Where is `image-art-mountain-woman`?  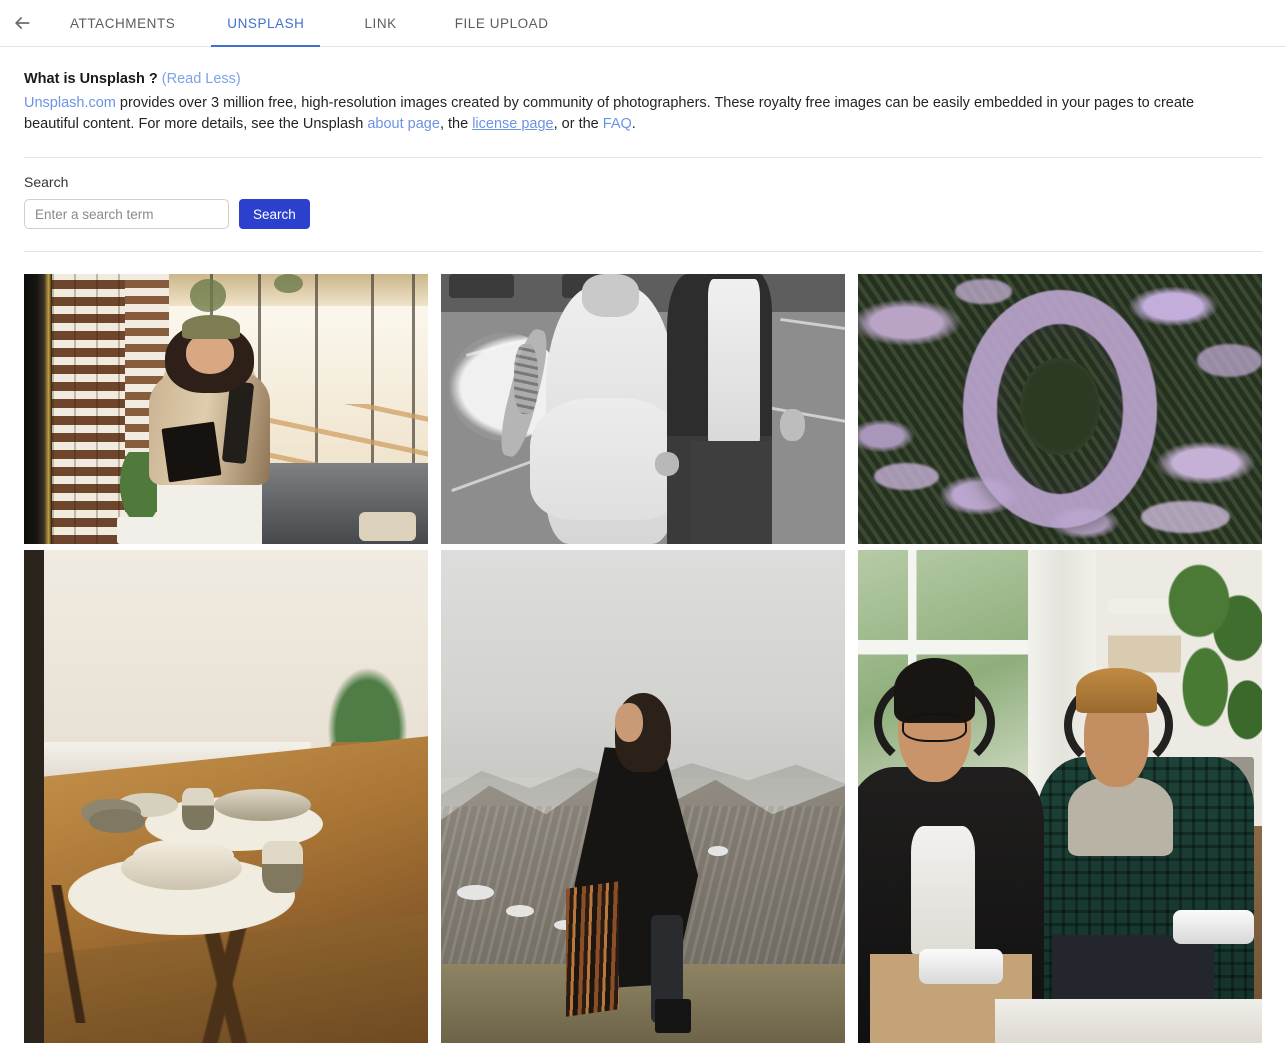 image-art-mountain-woman is located at coordinates (643, 796).